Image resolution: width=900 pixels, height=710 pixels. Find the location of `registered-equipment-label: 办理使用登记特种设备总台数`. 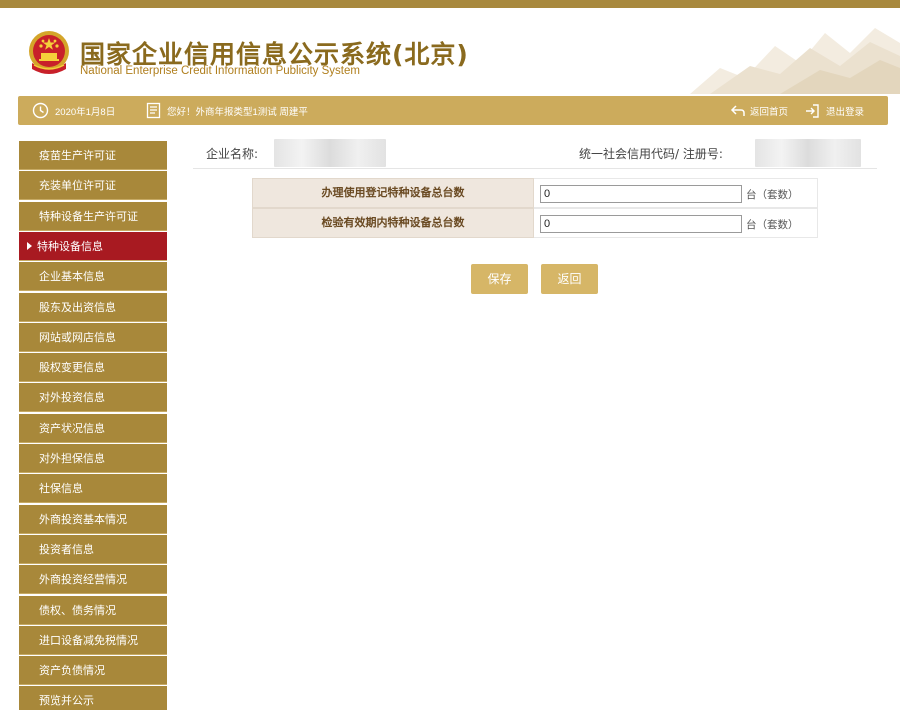

registered-equipment-label: 办理使用登记特种设备总台数 is located at coordinates (393, 193).